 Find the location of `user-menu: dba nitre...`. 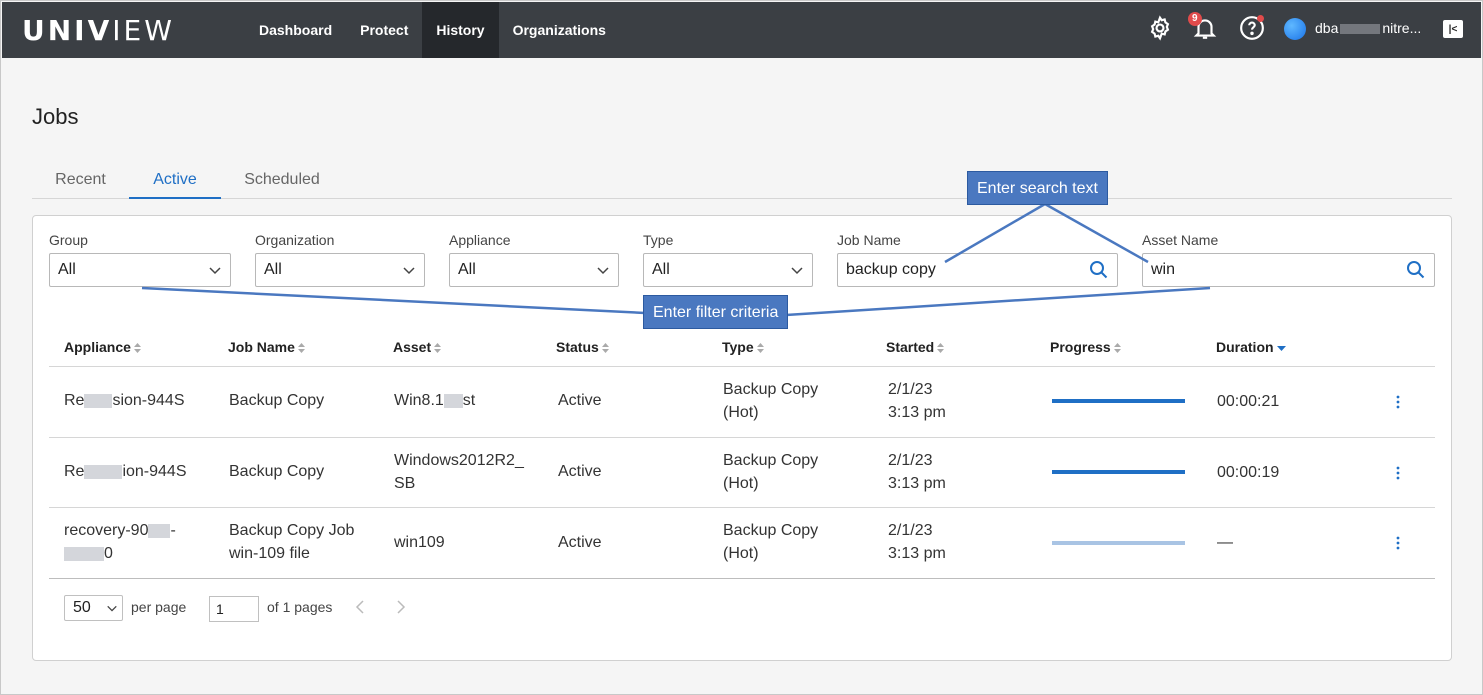

user-menu: dba nitre... is located at coordinates (1368, 28).